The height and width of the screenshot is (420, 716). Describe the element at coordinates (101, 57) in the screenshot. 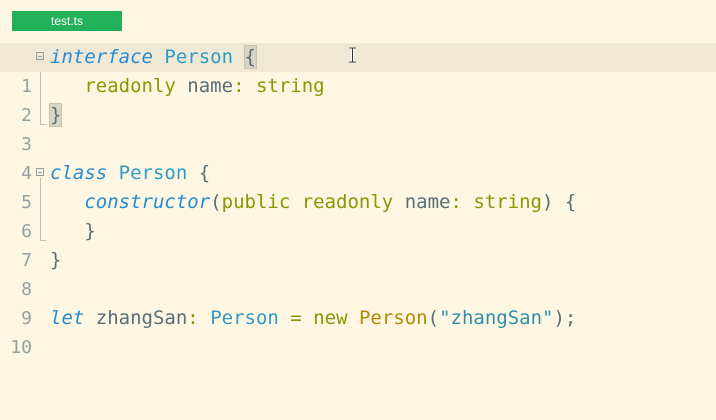

I see `keyword-interface: interface` at that location.